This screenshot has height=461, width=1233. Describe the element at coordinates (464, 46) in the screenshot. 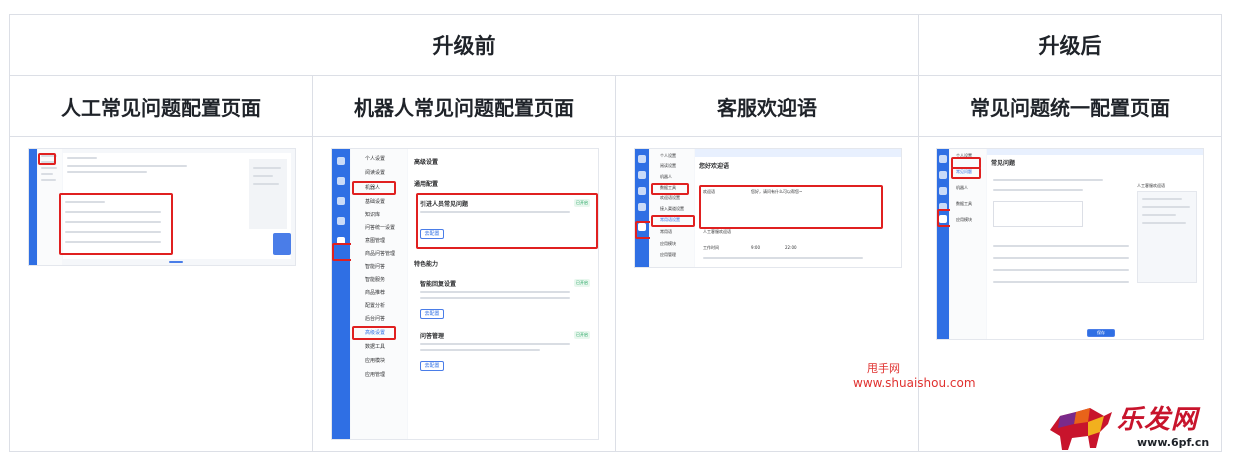

I see `header-before: 升级前` at that location.